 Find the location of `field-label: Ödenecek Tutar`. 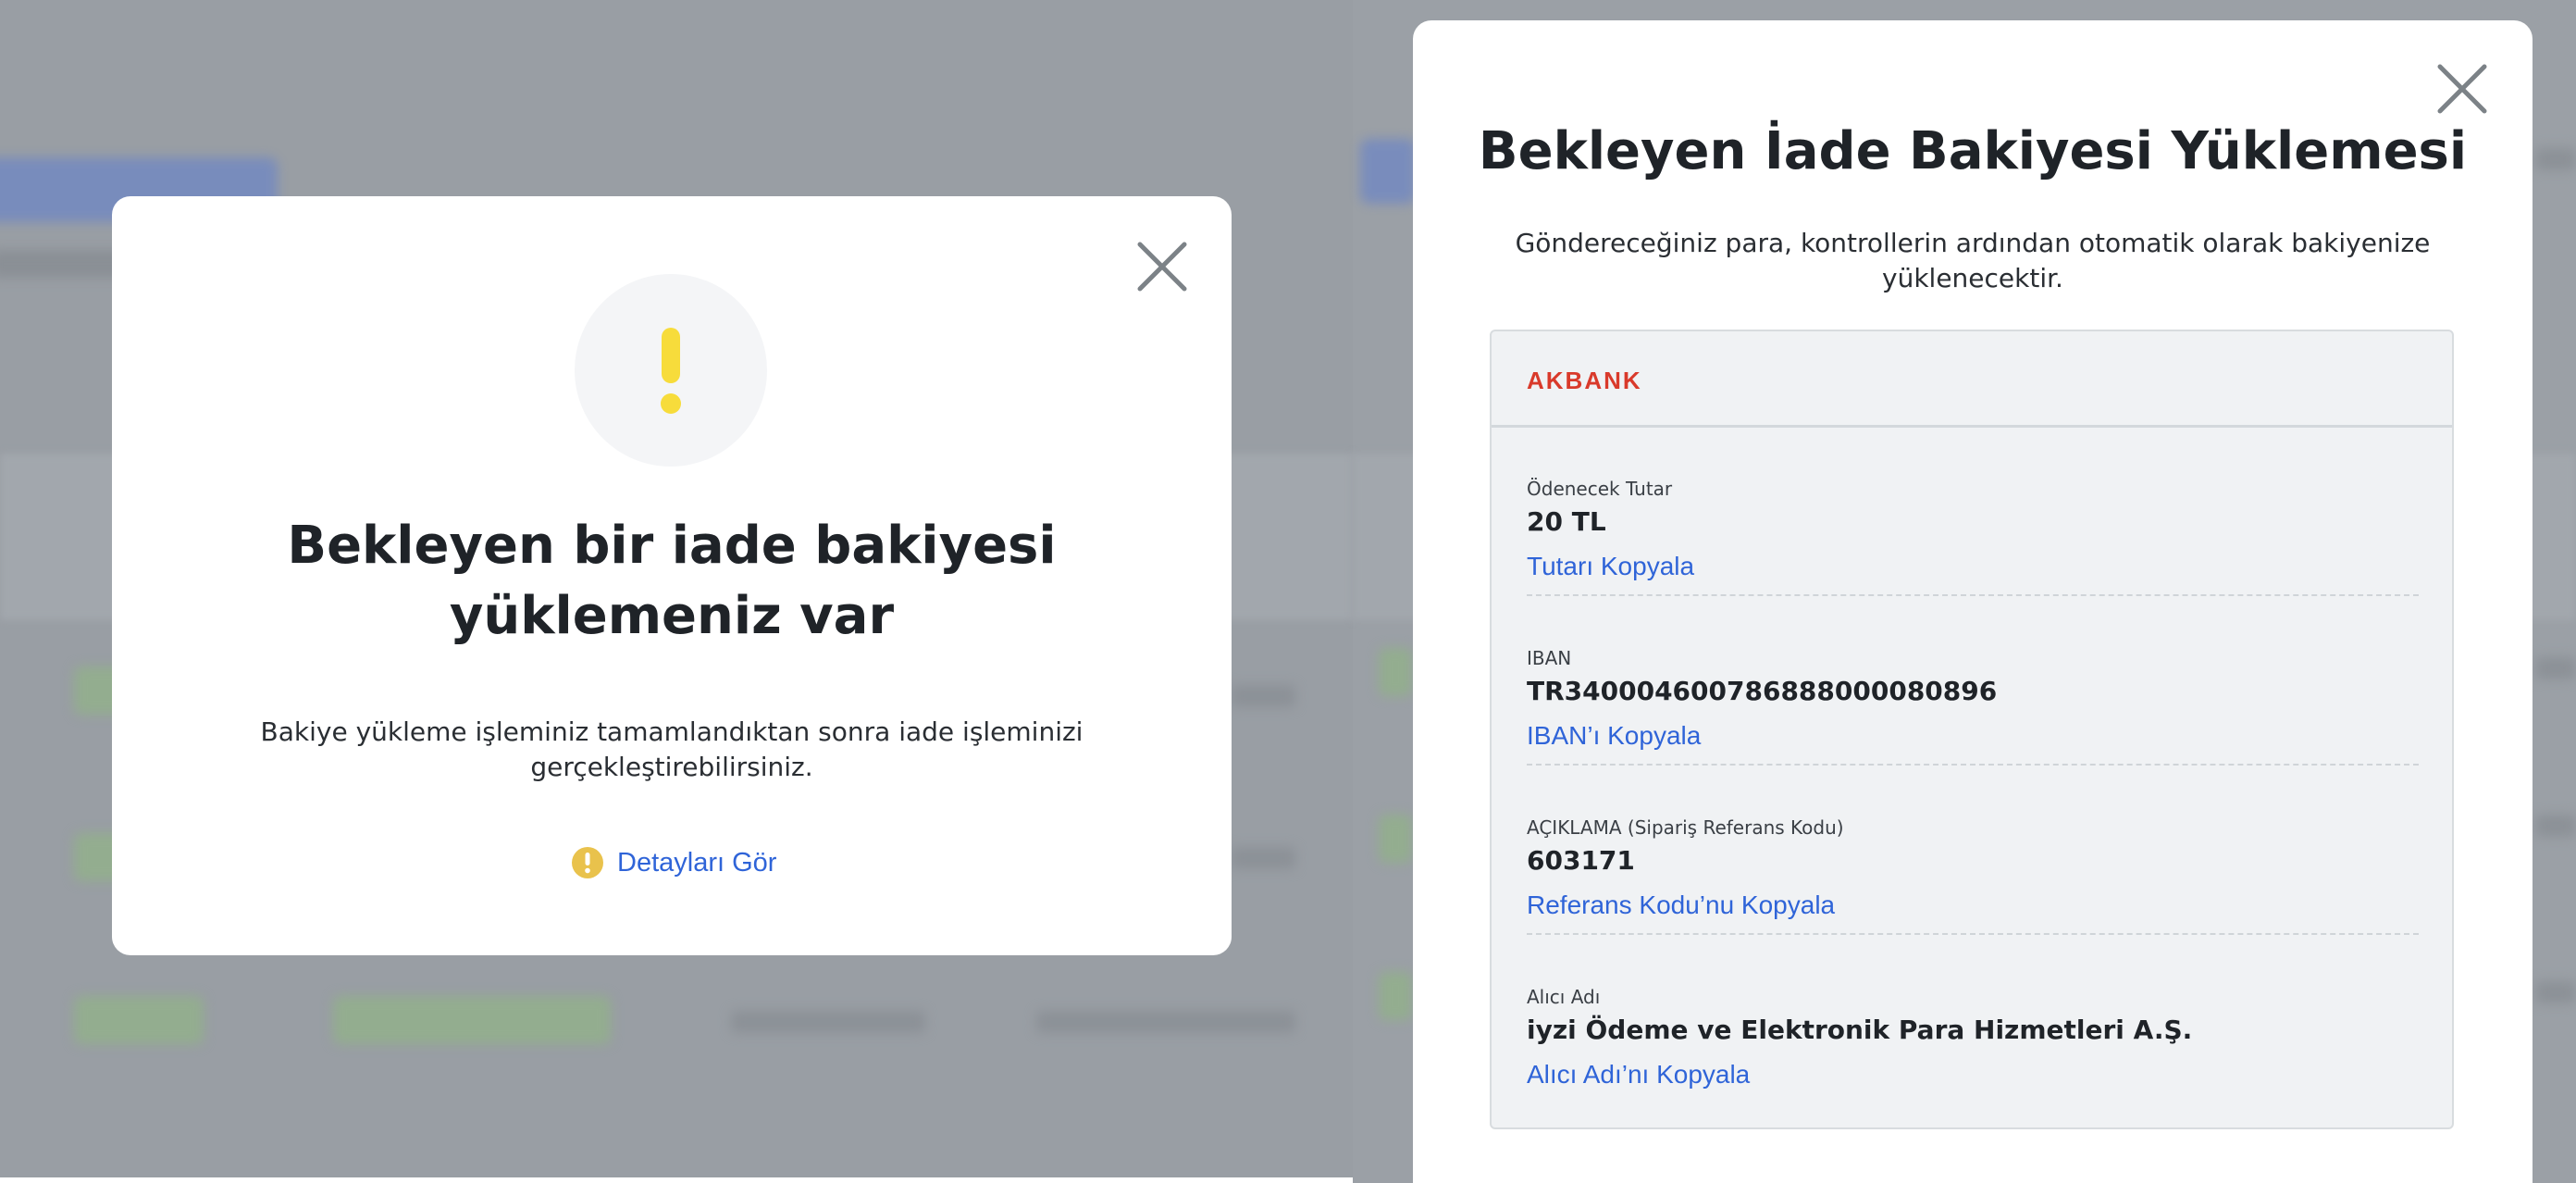

field-label: Ödenecek Tutar is located at coordinates (1600, 489).